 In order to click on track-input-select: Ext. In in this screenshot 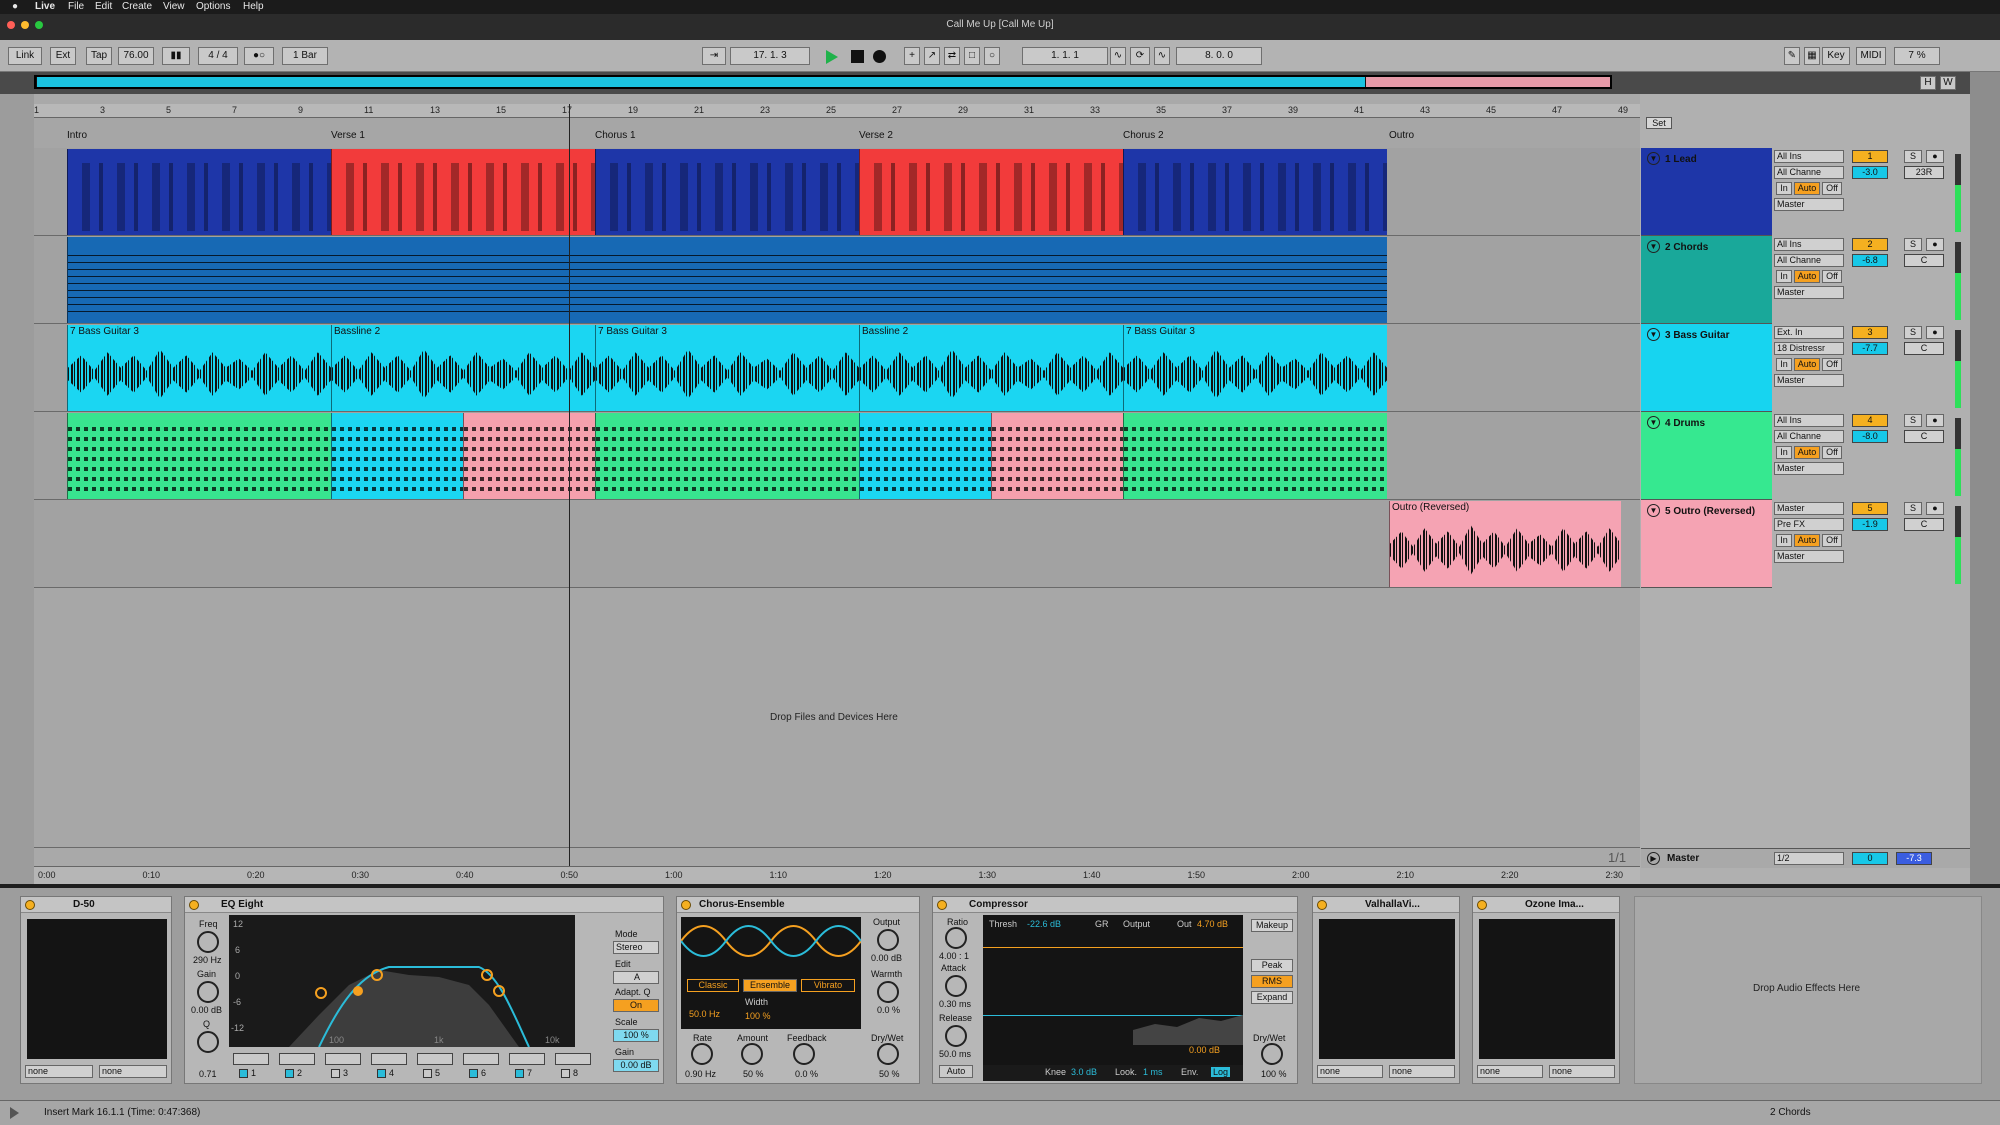, I will do `click(1809, 332)`.